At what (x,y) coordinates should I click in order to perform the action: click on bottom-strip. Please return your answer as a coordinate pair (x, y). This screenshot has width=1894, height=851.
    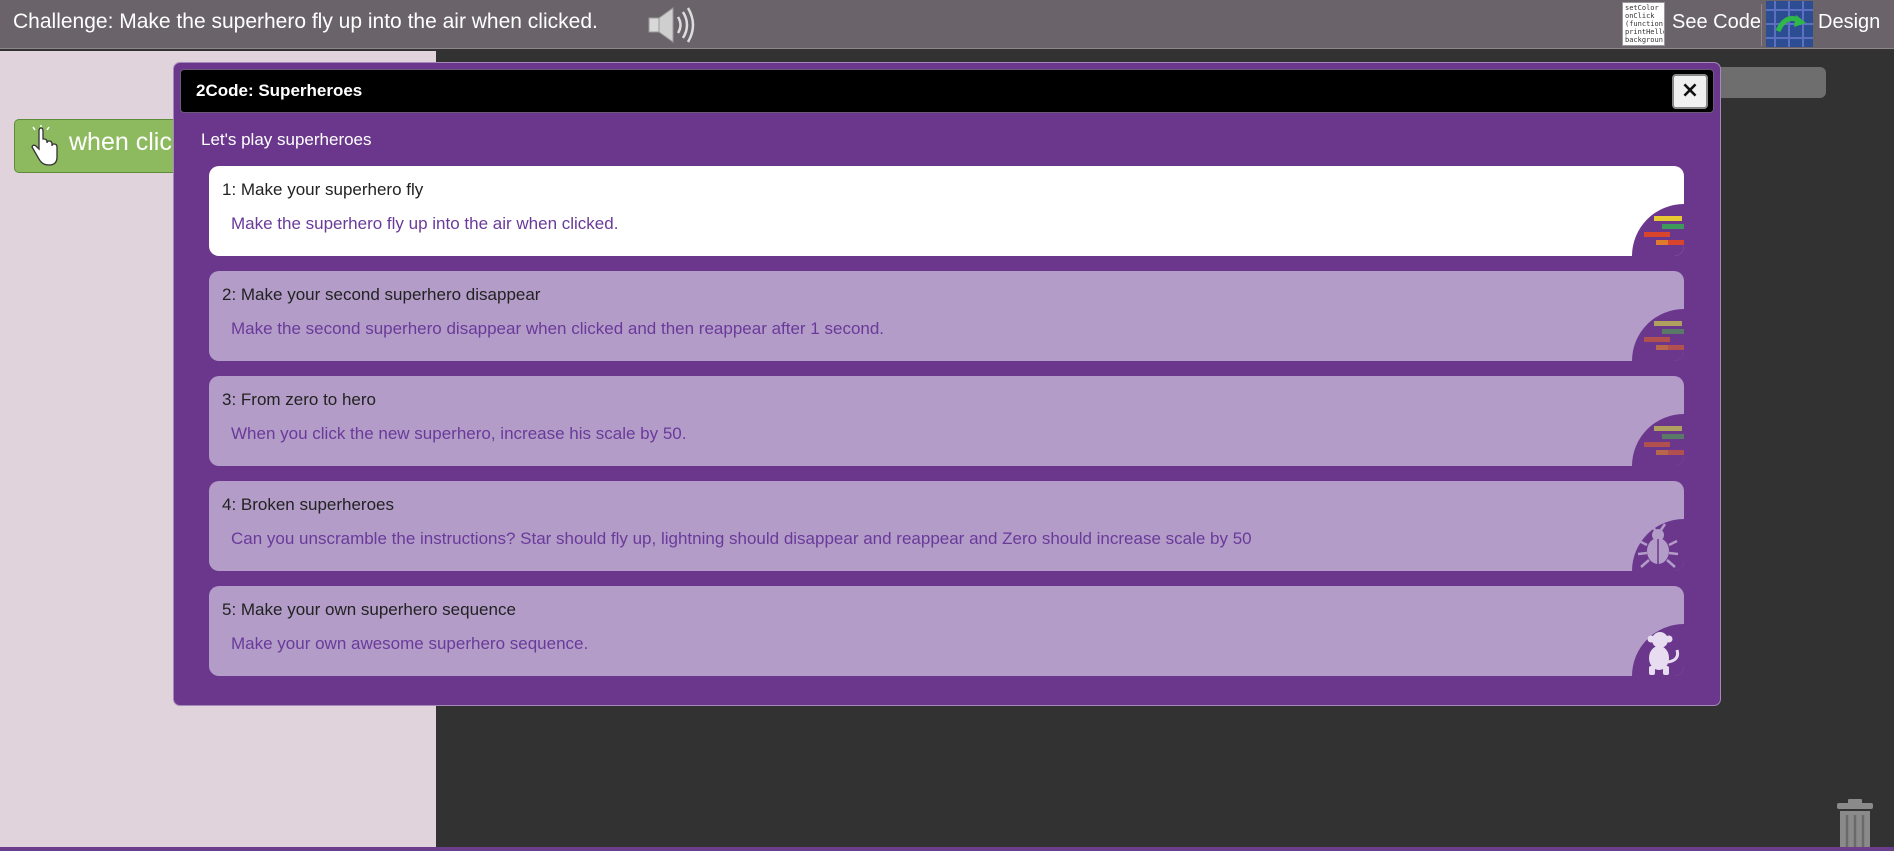
    Looking at the image, I should click on (947, 849).